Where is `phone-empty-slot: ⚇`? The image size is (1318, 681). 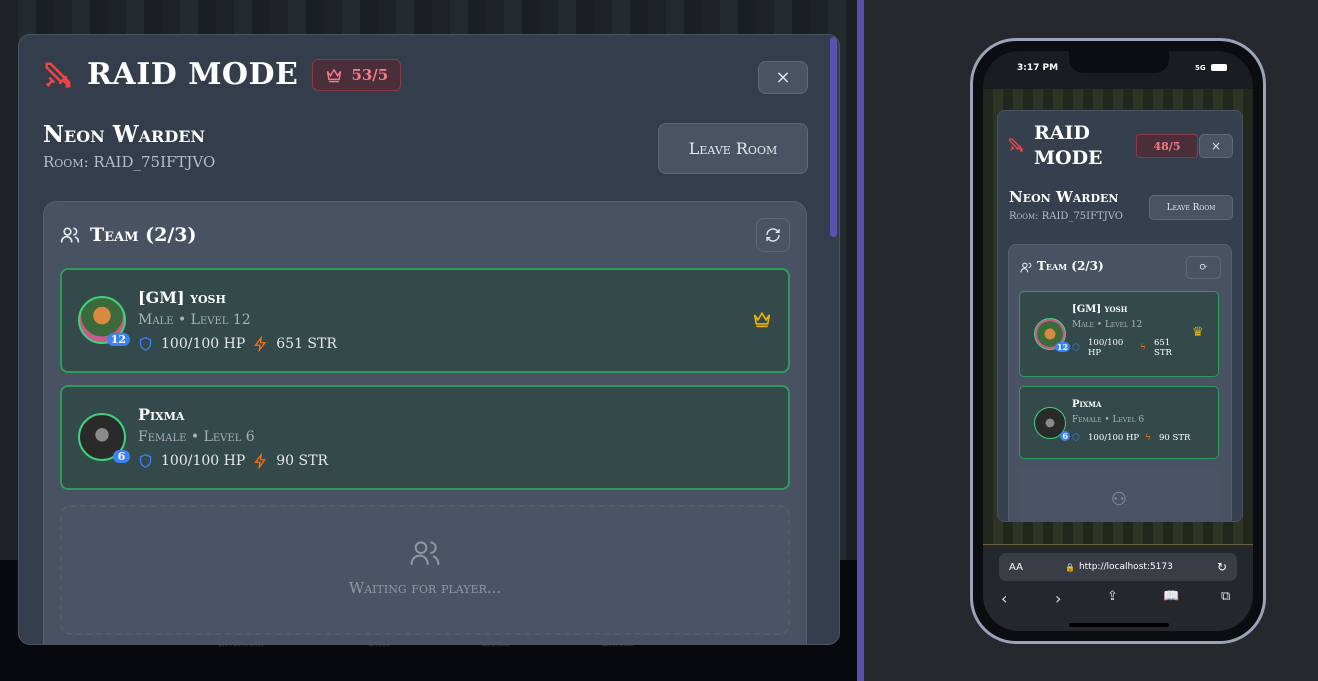 phone-empty-slot: ⚇ is located at coordinates (1119, 494).